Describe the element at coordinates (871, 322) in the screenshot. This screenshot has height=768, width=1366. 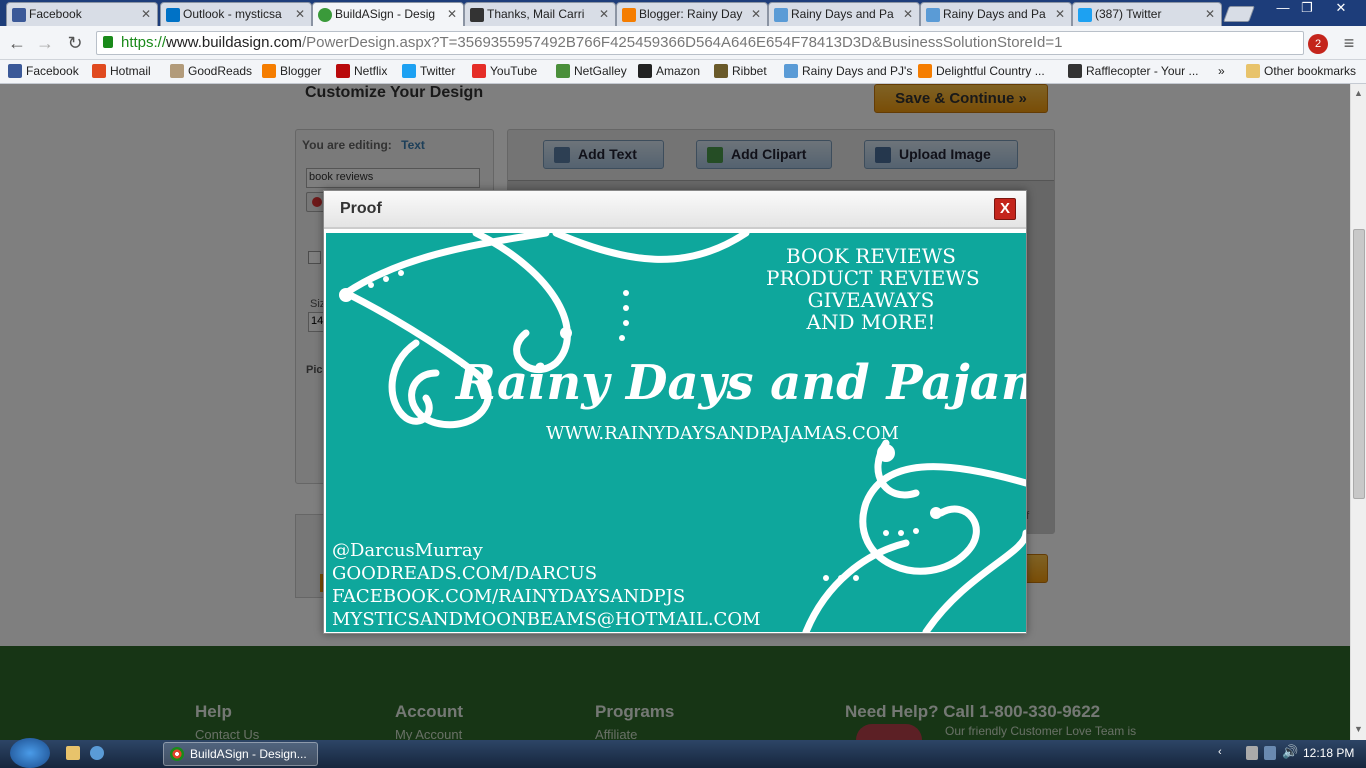
I see `proof-line-4: AND MORE!` at that location.